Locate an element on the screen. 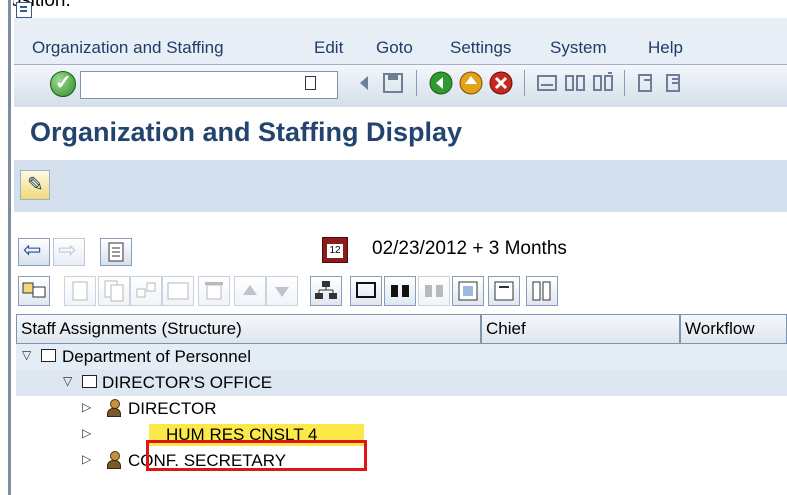  expand-button is located at coordinates (468, 291).